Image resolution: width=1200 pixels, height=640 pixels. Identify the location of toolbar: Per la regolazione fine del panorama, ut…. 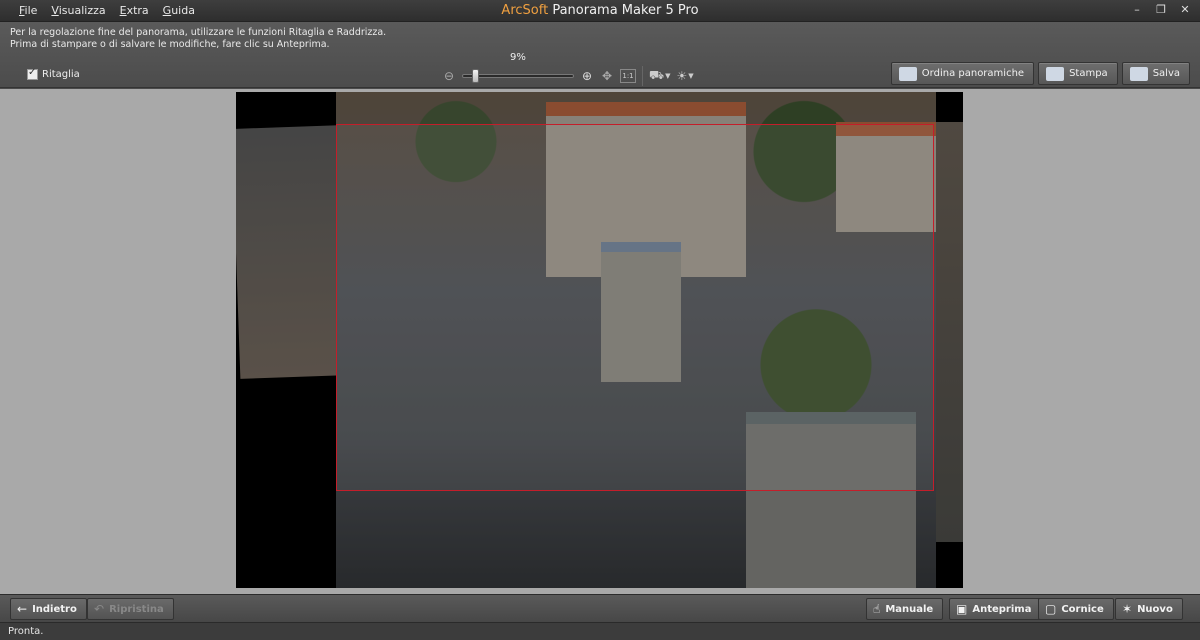
(600, 55).